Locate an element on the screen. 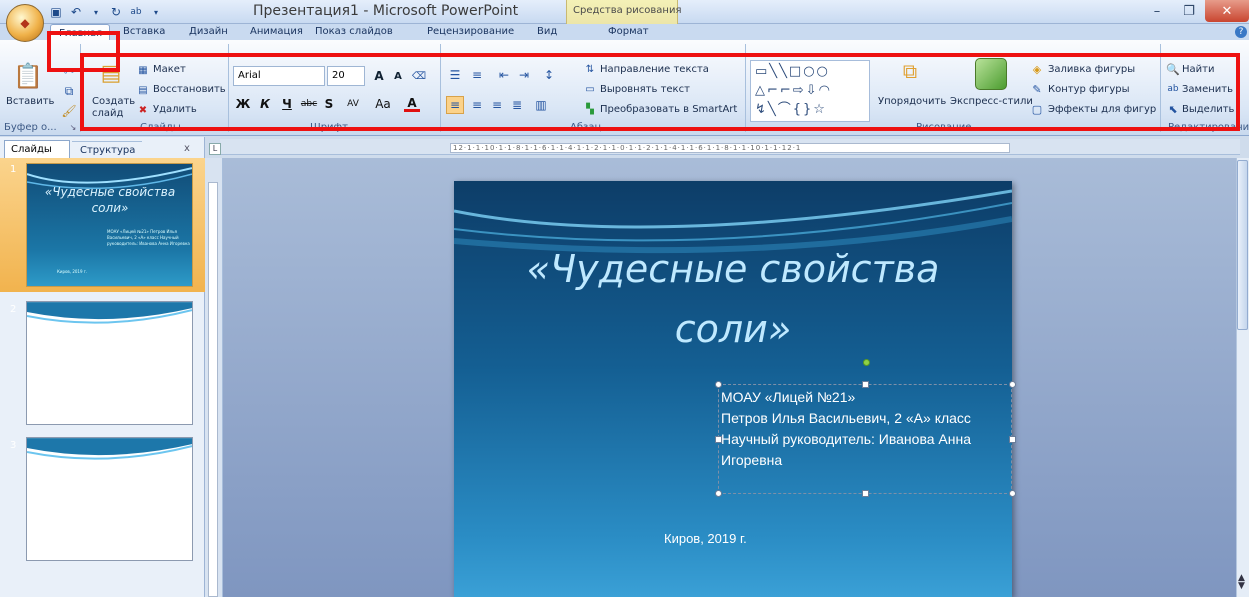  tab-animation: Анимация is located at coordinates (276, 31).